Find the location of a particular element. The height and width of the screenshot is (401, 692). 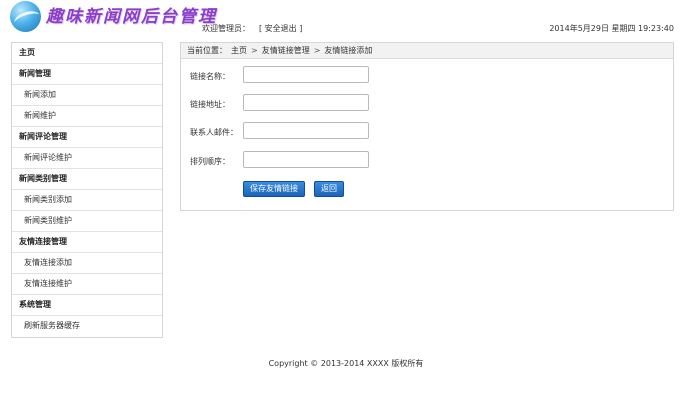

link-name-label: 链接名称： is located at coordinates (210, 76).